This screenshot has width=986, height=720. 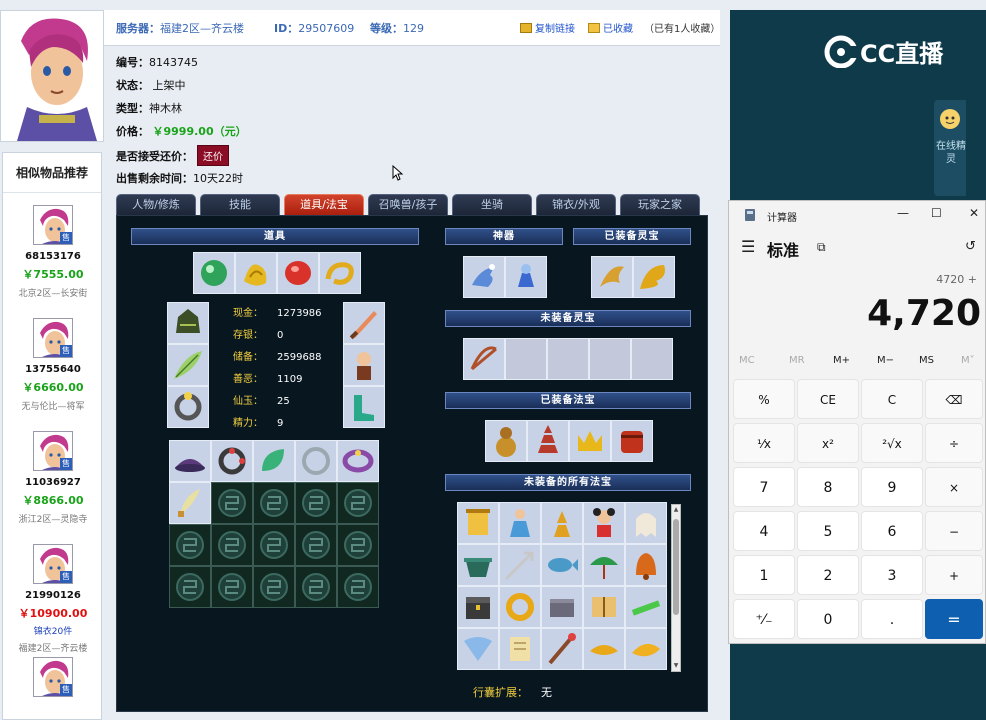 I want to click on calc-key: 0, so click(x=828, y=619).